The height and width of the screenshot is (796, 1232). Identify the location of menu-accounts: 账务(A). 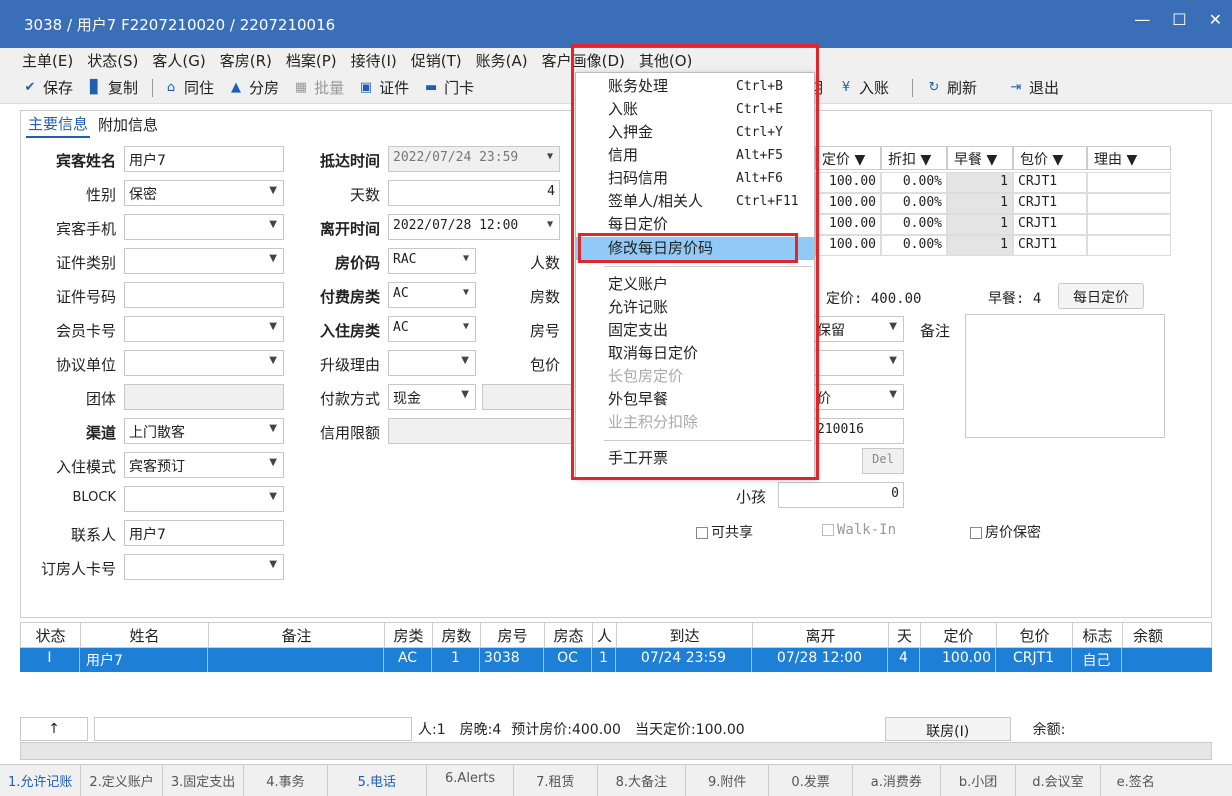
(502, 60).